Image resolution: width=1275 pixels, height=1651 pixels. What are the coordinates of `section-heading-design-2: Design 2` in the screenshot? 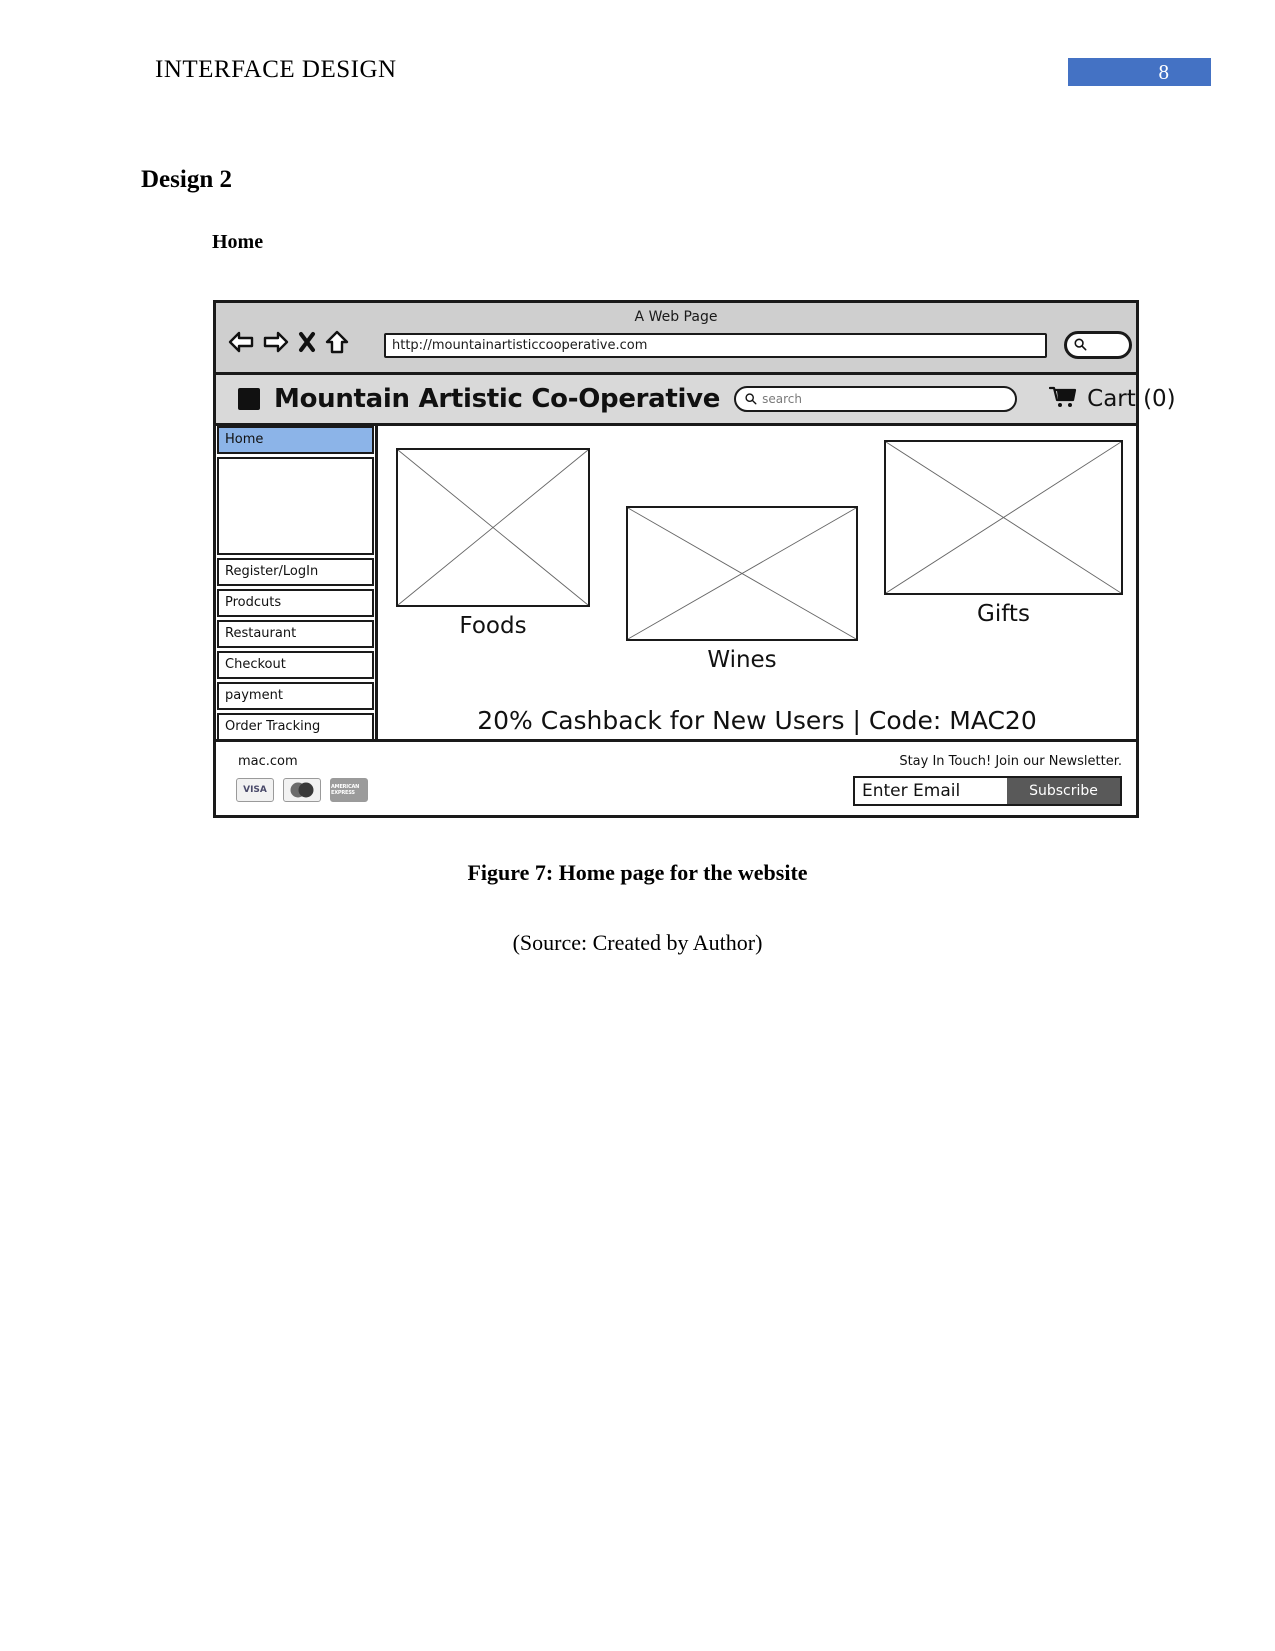 It's located at (186, 179).